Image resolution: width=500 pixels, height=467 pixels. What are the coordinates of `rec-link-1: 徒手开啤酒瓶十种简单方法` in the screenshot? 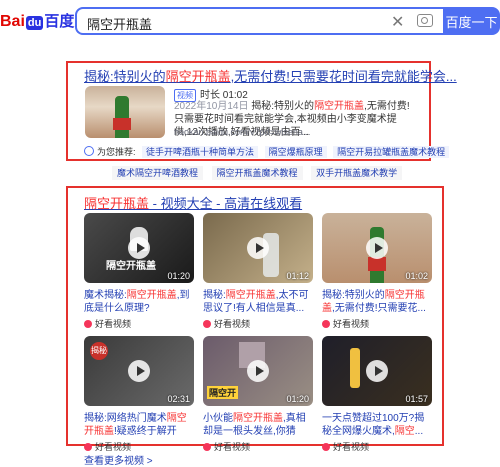 It's located at (200, 152).